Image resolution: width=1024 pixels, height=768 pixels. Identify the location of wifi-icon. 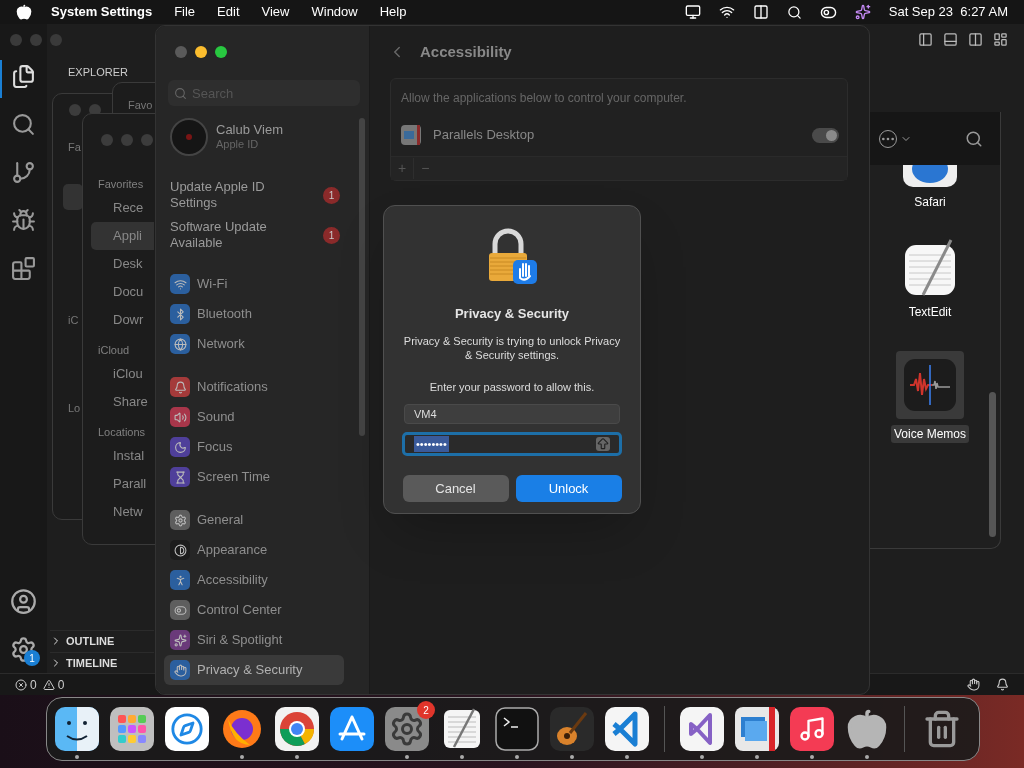
(726, 12).